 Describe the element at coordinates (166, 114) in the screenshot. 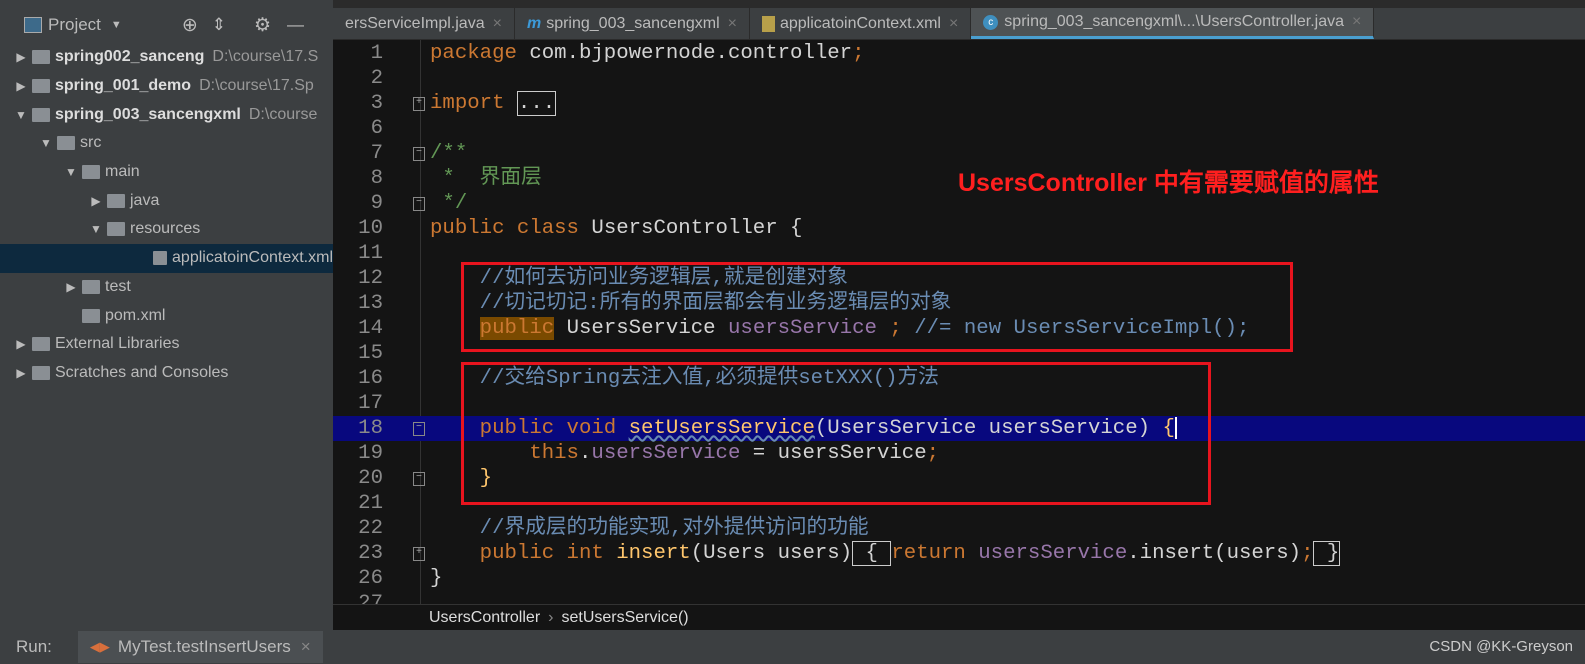

I see `tree-item: ▼ spring_003_sancengxml D:\course` at that location.